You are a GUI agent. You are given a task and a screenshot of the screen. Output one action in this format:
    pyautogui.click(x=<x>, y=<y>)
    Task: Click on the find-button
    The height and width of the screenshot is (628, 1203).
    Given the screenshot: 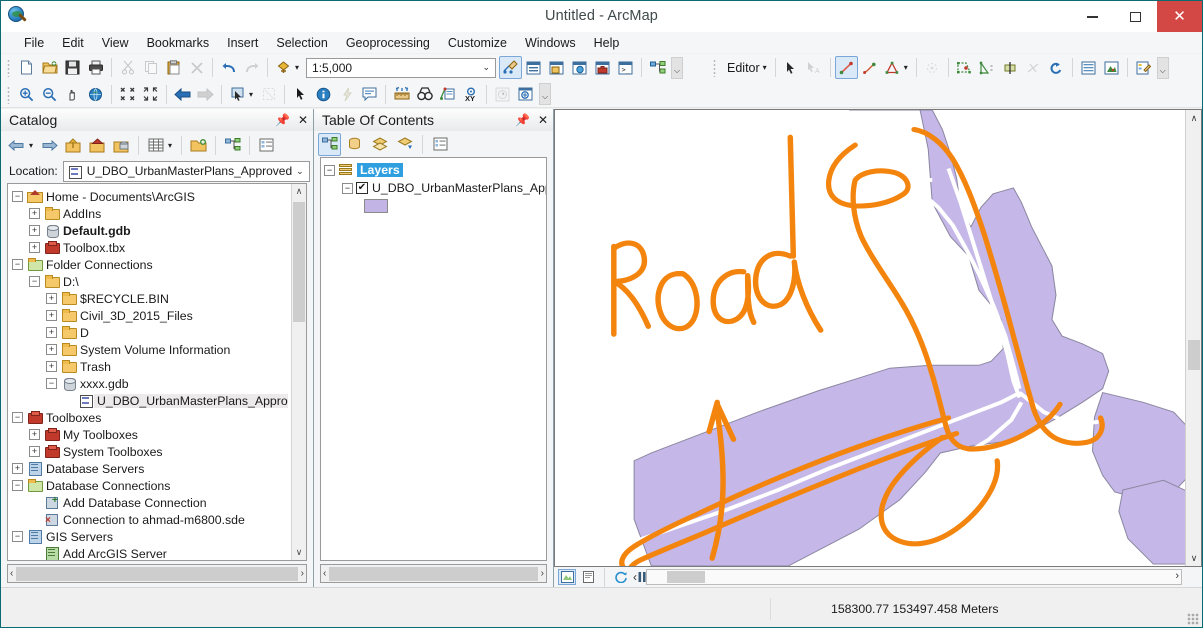 What is the action you would take?
    pyautogui.click(x=424, y=94)
    